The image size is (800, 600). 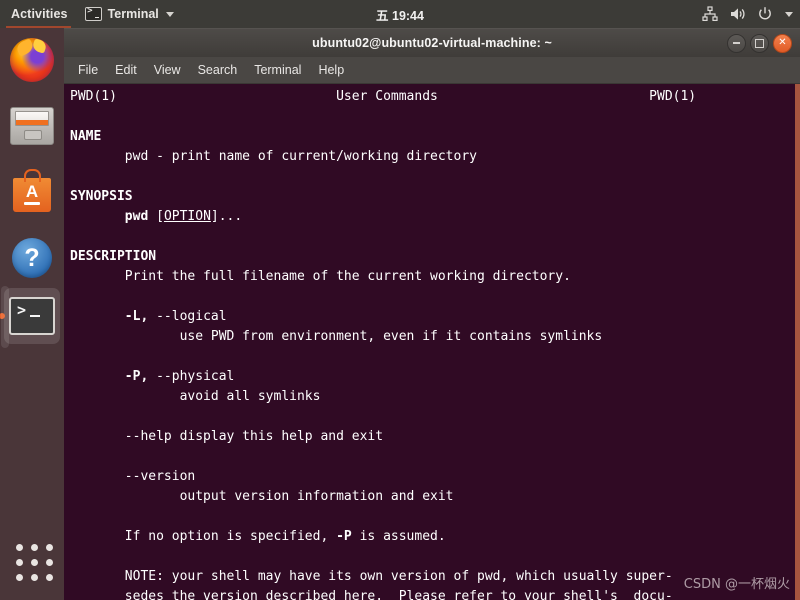 I want to click on firefox-icon, so click(x=32, y=60).